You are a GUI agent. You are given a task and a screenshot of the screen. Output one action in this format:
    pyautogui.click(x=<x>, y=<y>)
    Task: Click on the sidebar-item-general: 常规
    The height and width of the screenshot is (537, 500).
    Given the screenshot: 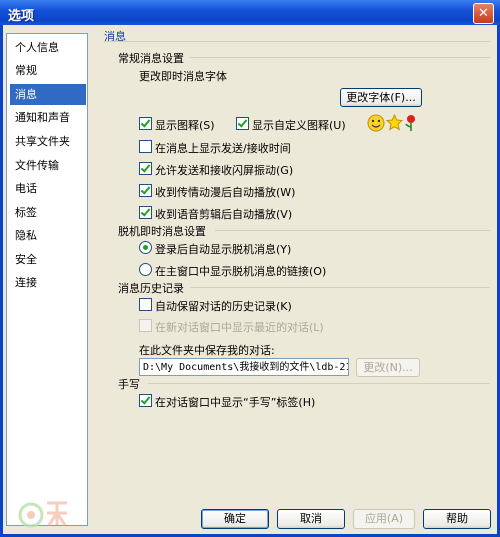 What is the action you would take?
    pyautogui.click(x=48, y=70)
    